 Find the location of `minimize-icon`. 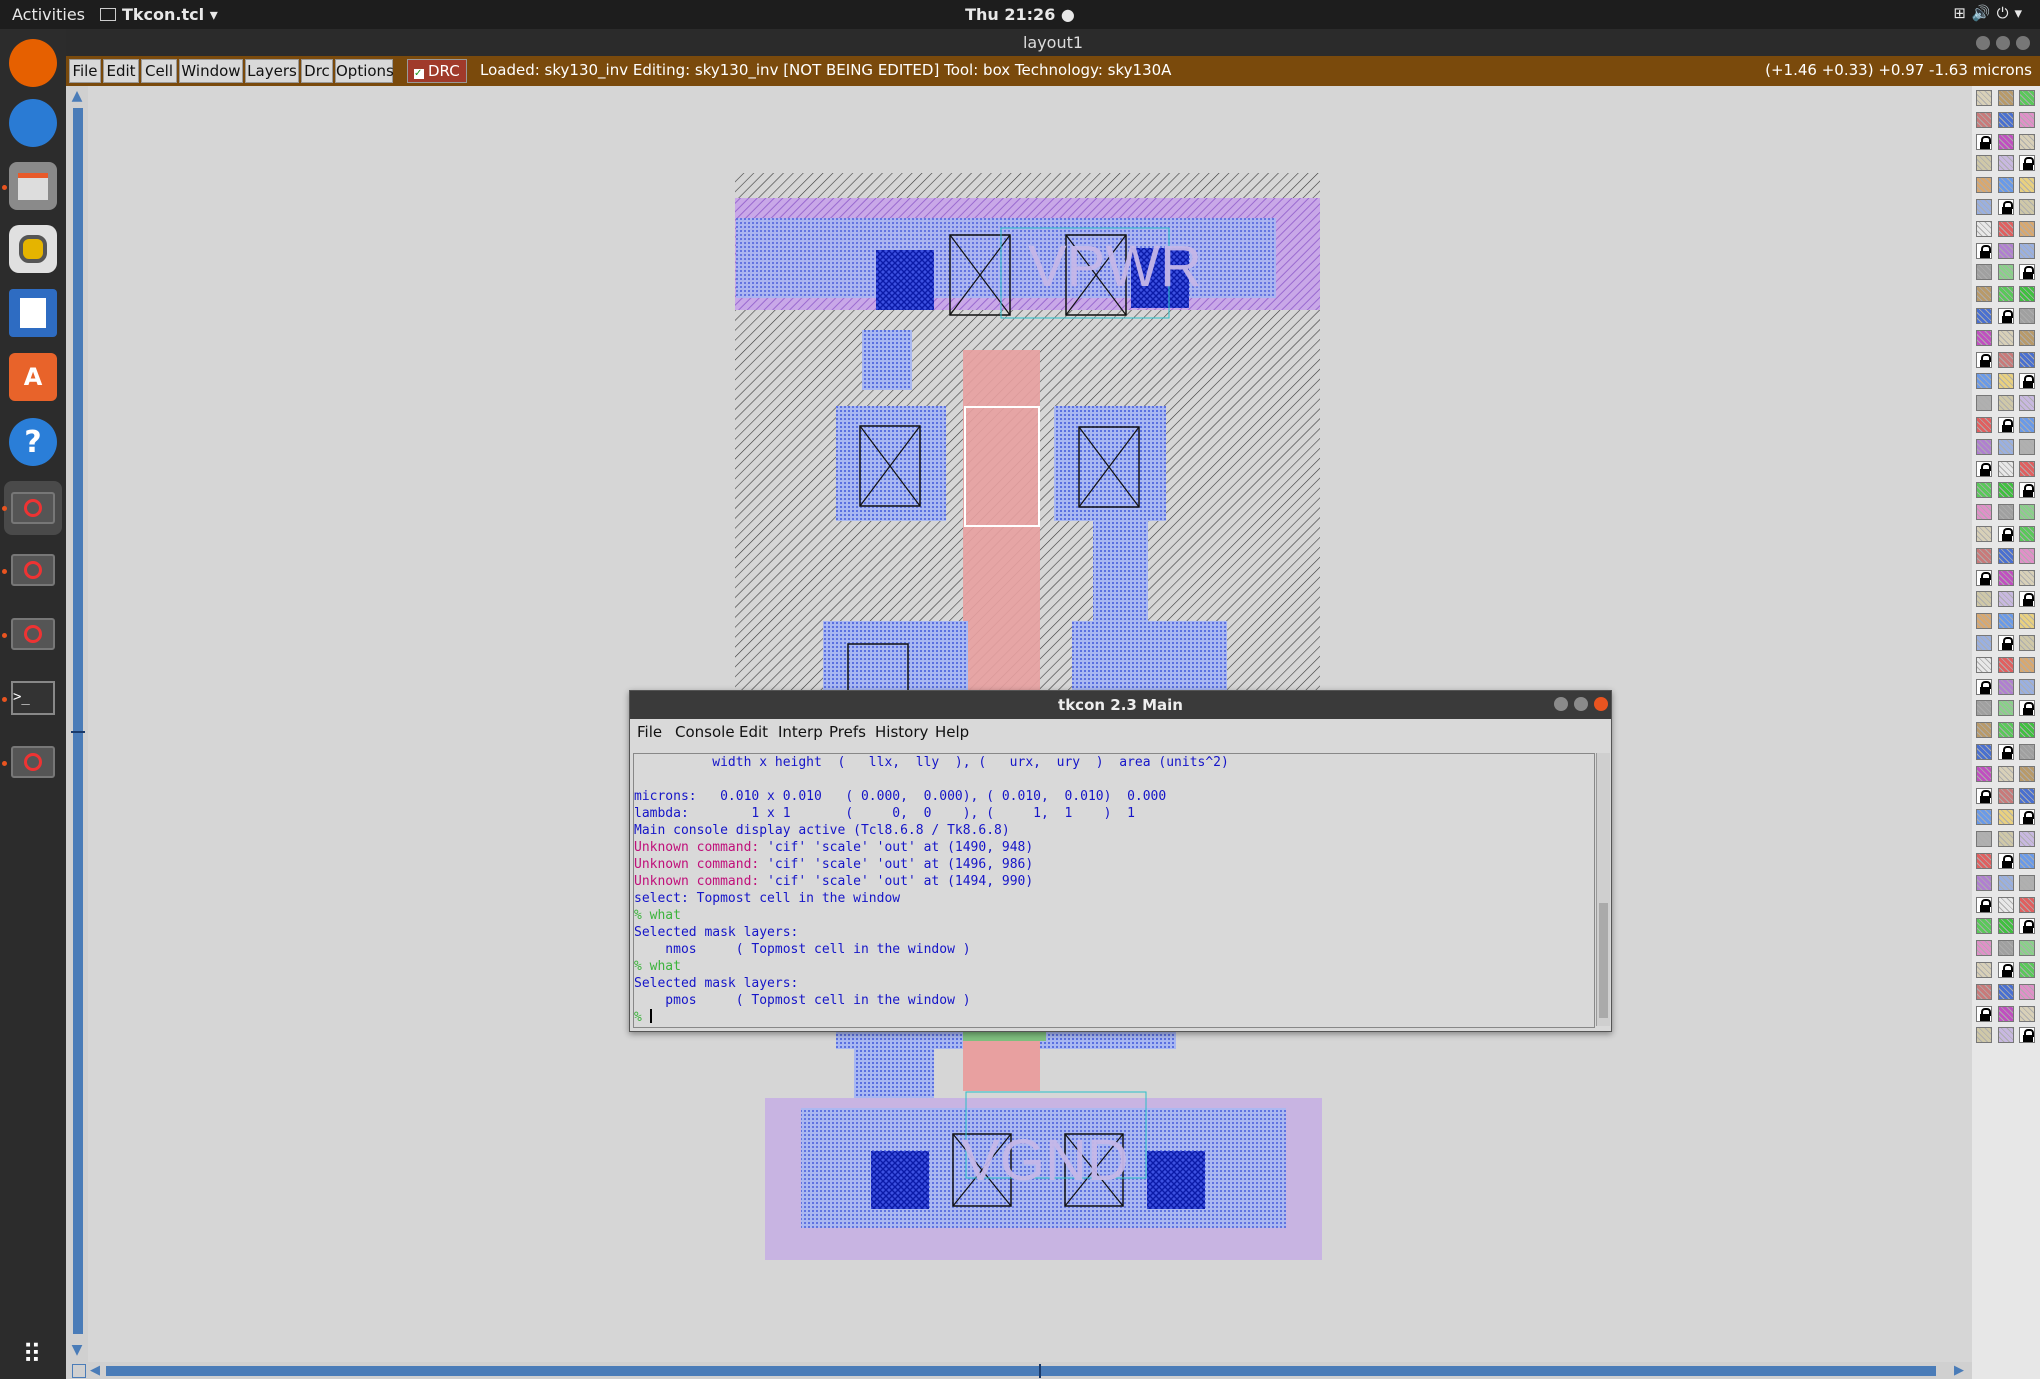

minimize-icon is located at coordinates (1983, 43).